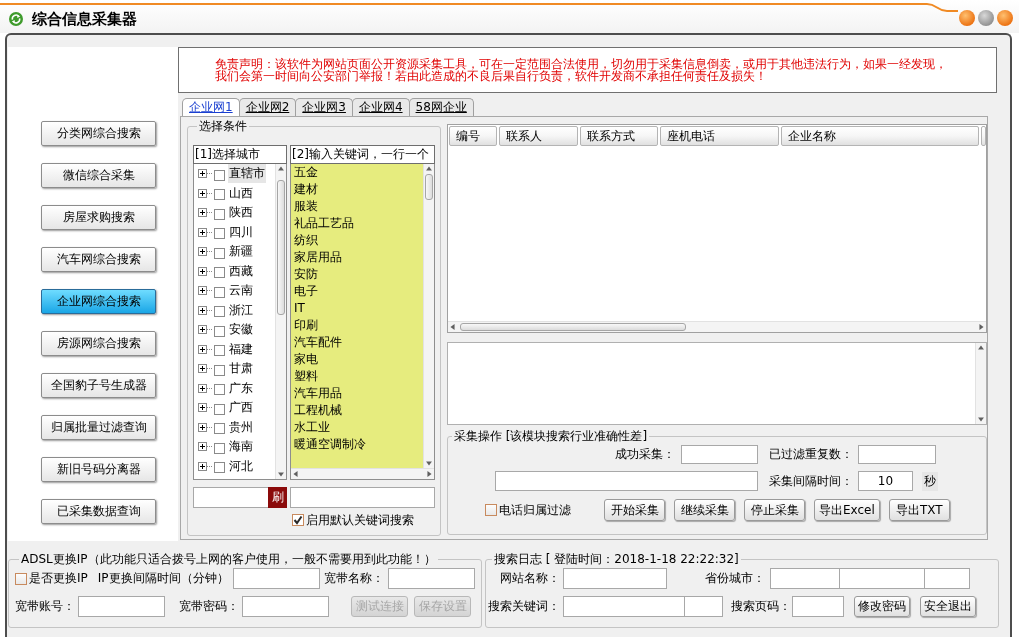 This screenshot has width=1019, height=637. I want to click on city-item: 浙江, so click(241, 310).